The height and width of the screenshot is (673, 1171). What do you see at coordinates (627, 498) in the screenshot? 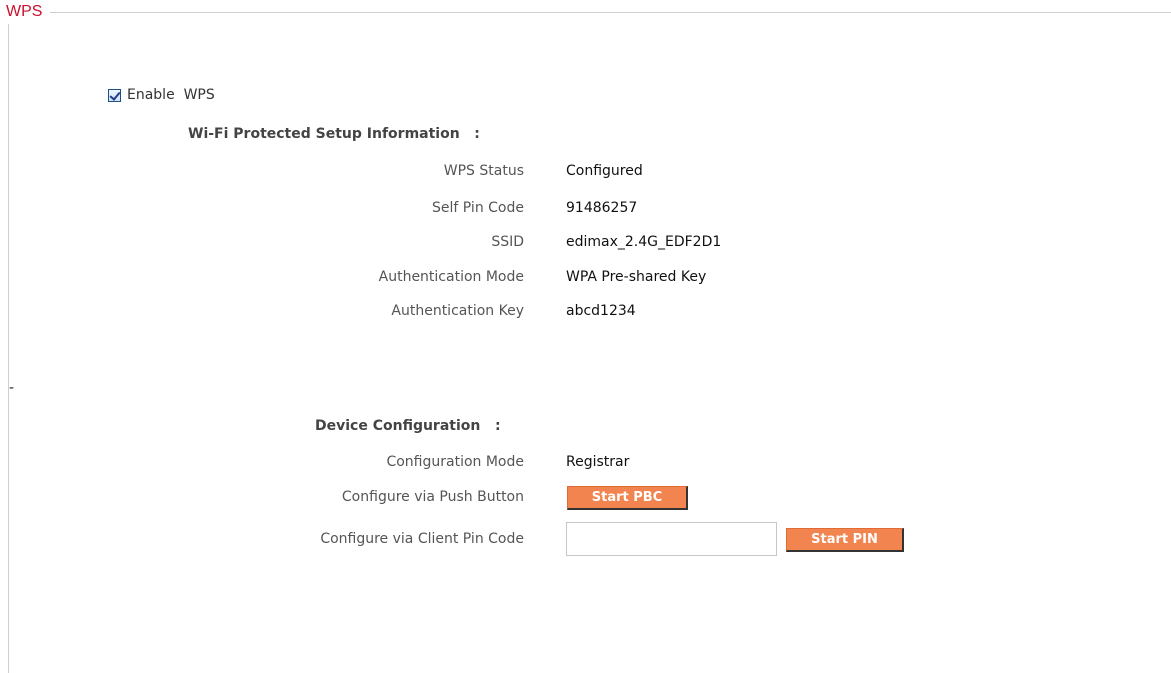
I see `start-pbc-button: Start PBC` at bounding box center [627, 498].